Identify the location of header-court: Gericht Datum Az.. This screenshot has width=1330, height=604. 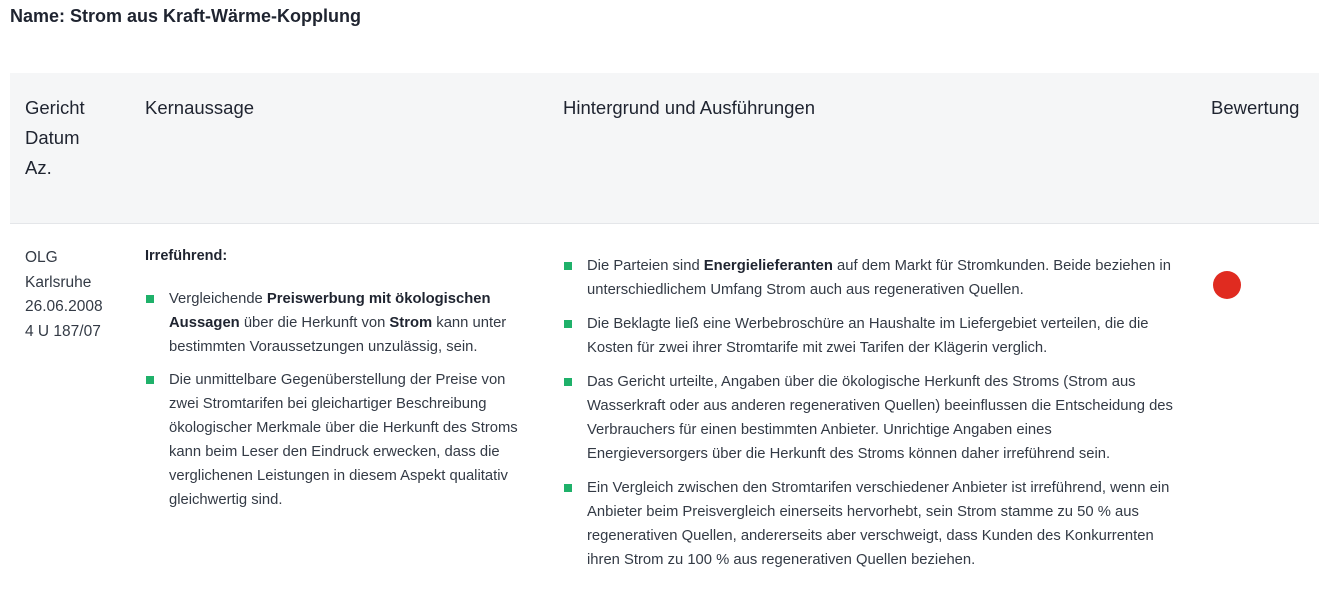
(55, 137).